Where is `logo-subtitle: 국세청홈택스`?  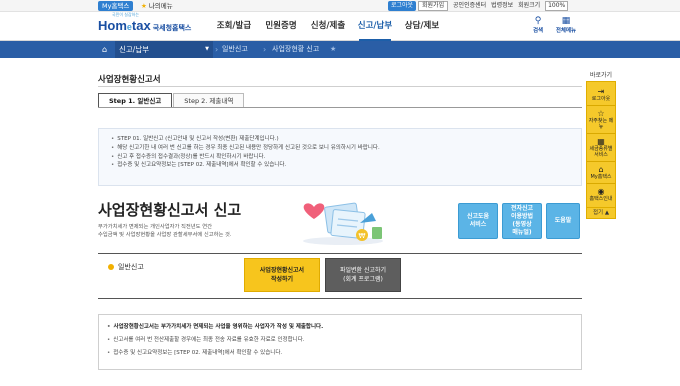 logo-subtitle: 국세청홈택스 is located at coordinates (172, 28).